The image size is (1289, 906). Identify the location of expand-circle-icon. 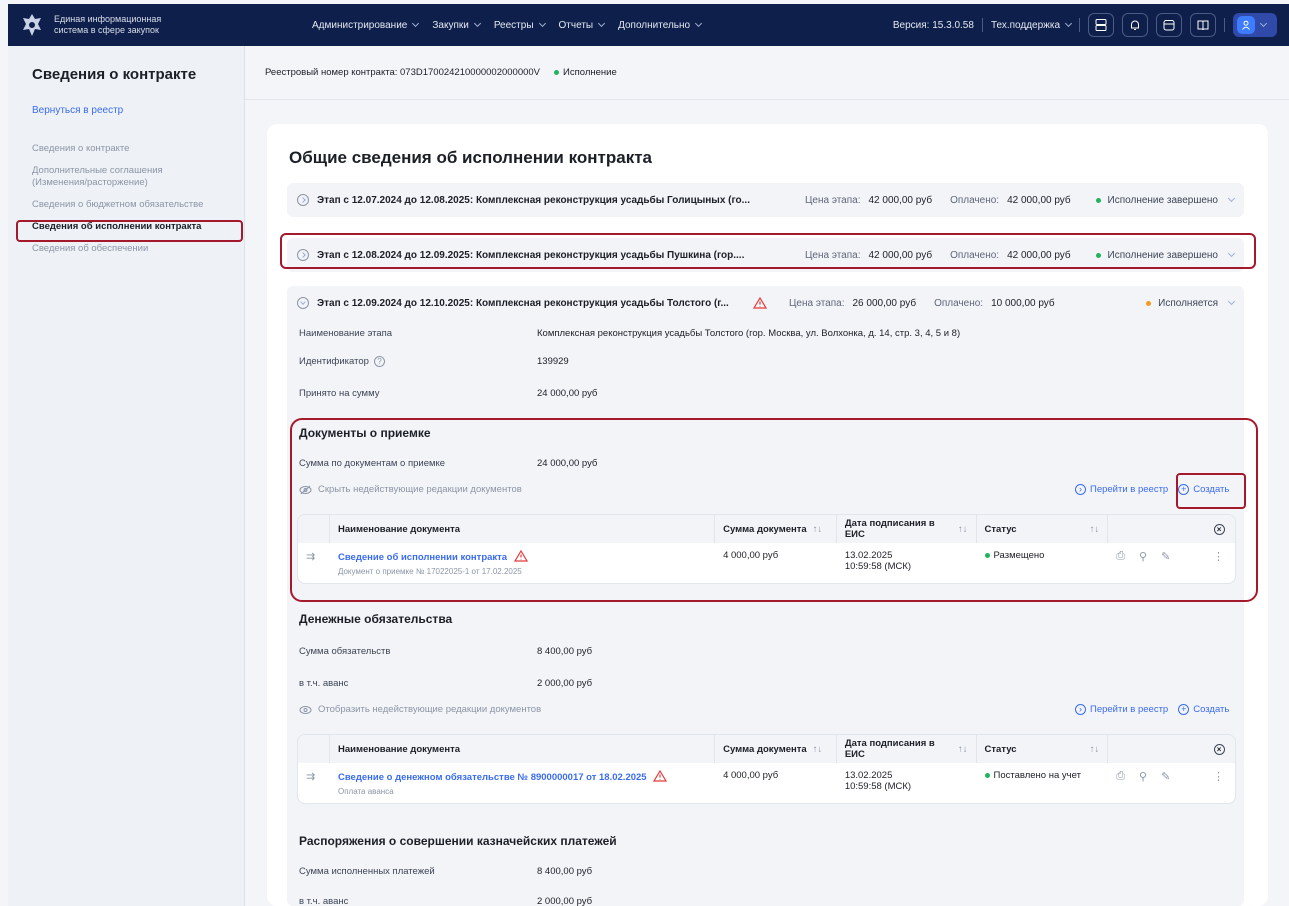
(303, 200).